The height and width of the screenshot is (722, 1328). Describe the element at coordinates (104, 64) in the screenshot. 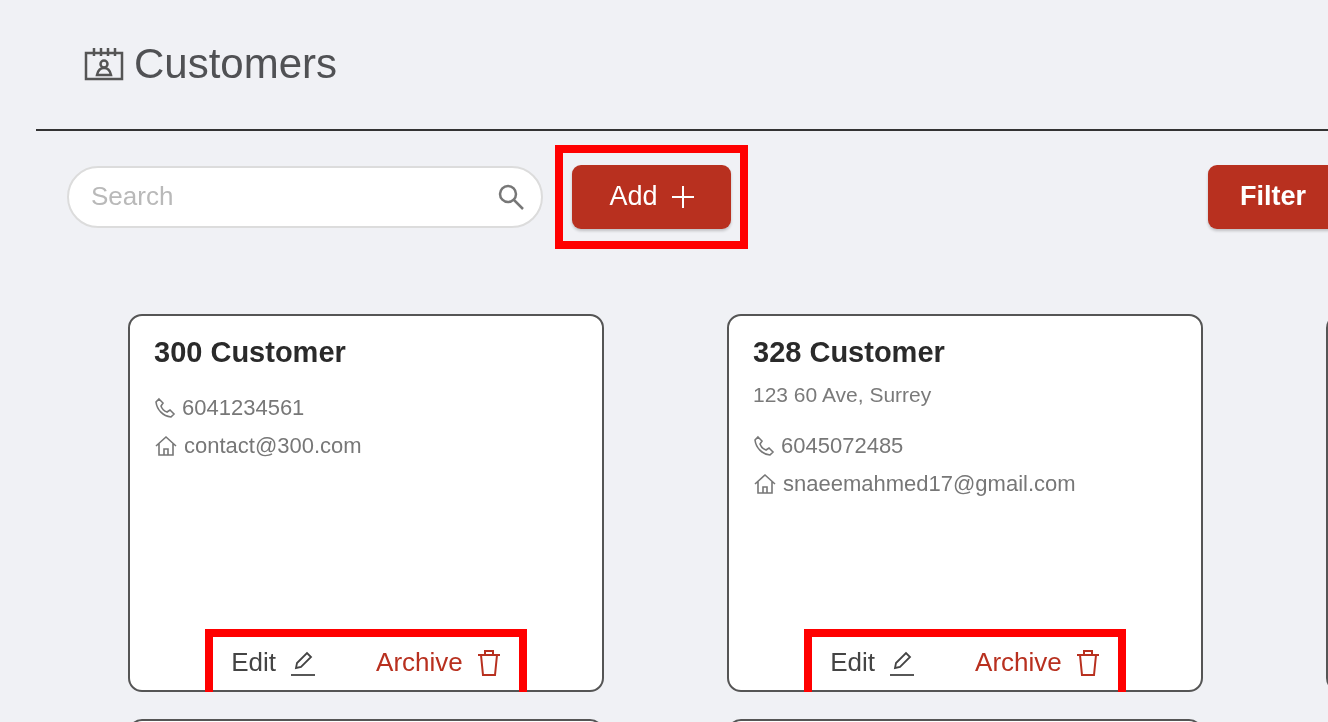

I see `calendar-person-icon` at that location.